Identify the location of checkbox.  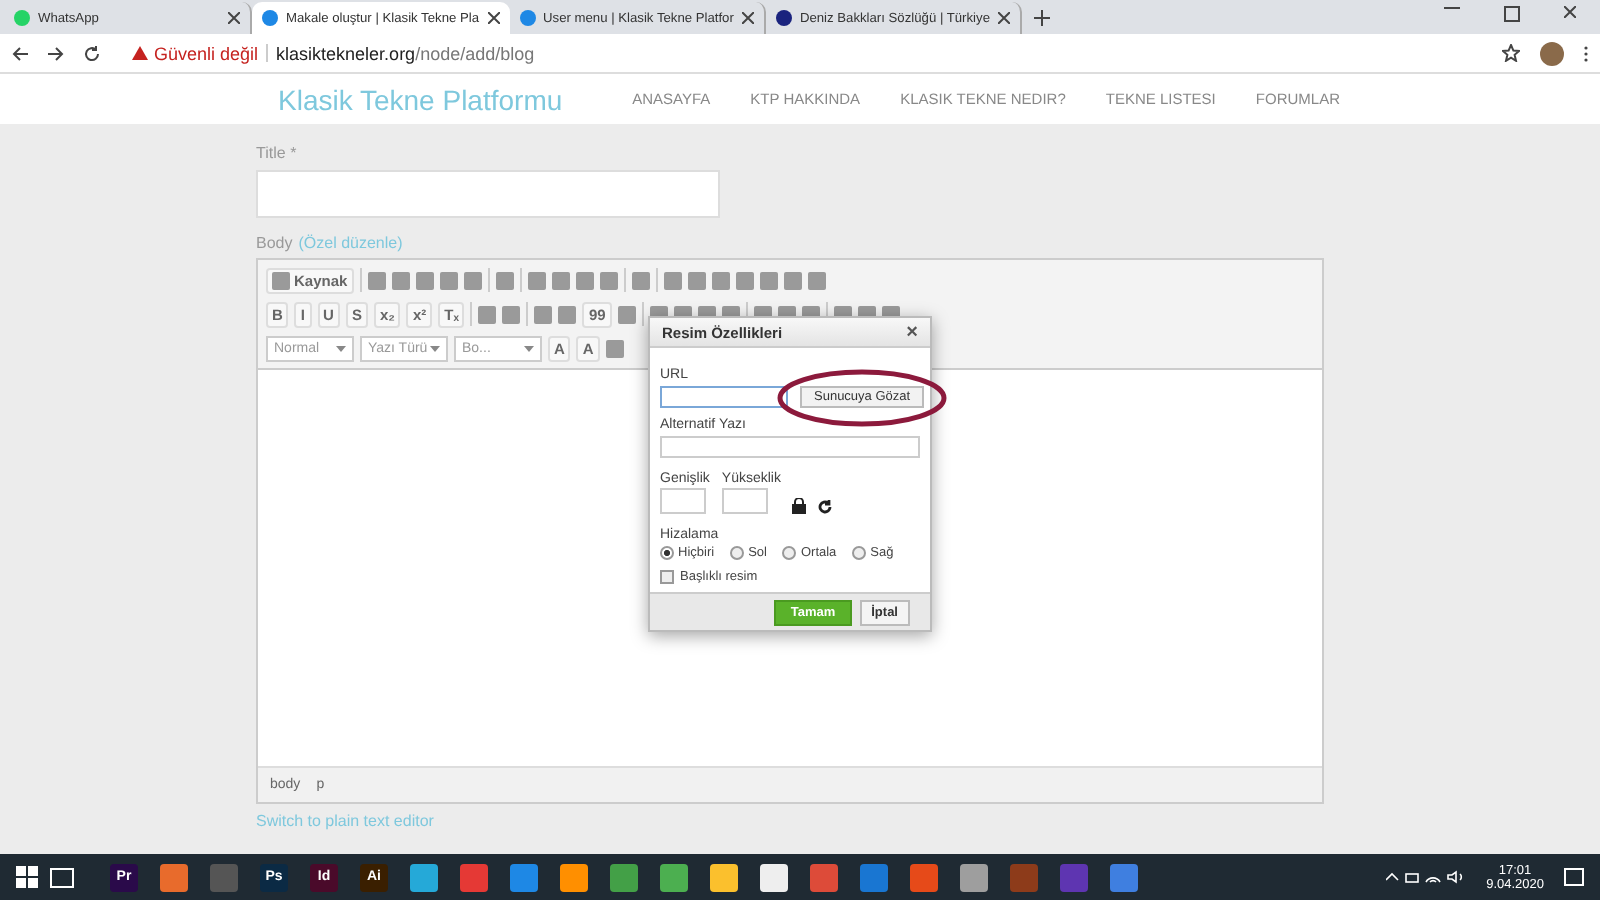
(667, 577).